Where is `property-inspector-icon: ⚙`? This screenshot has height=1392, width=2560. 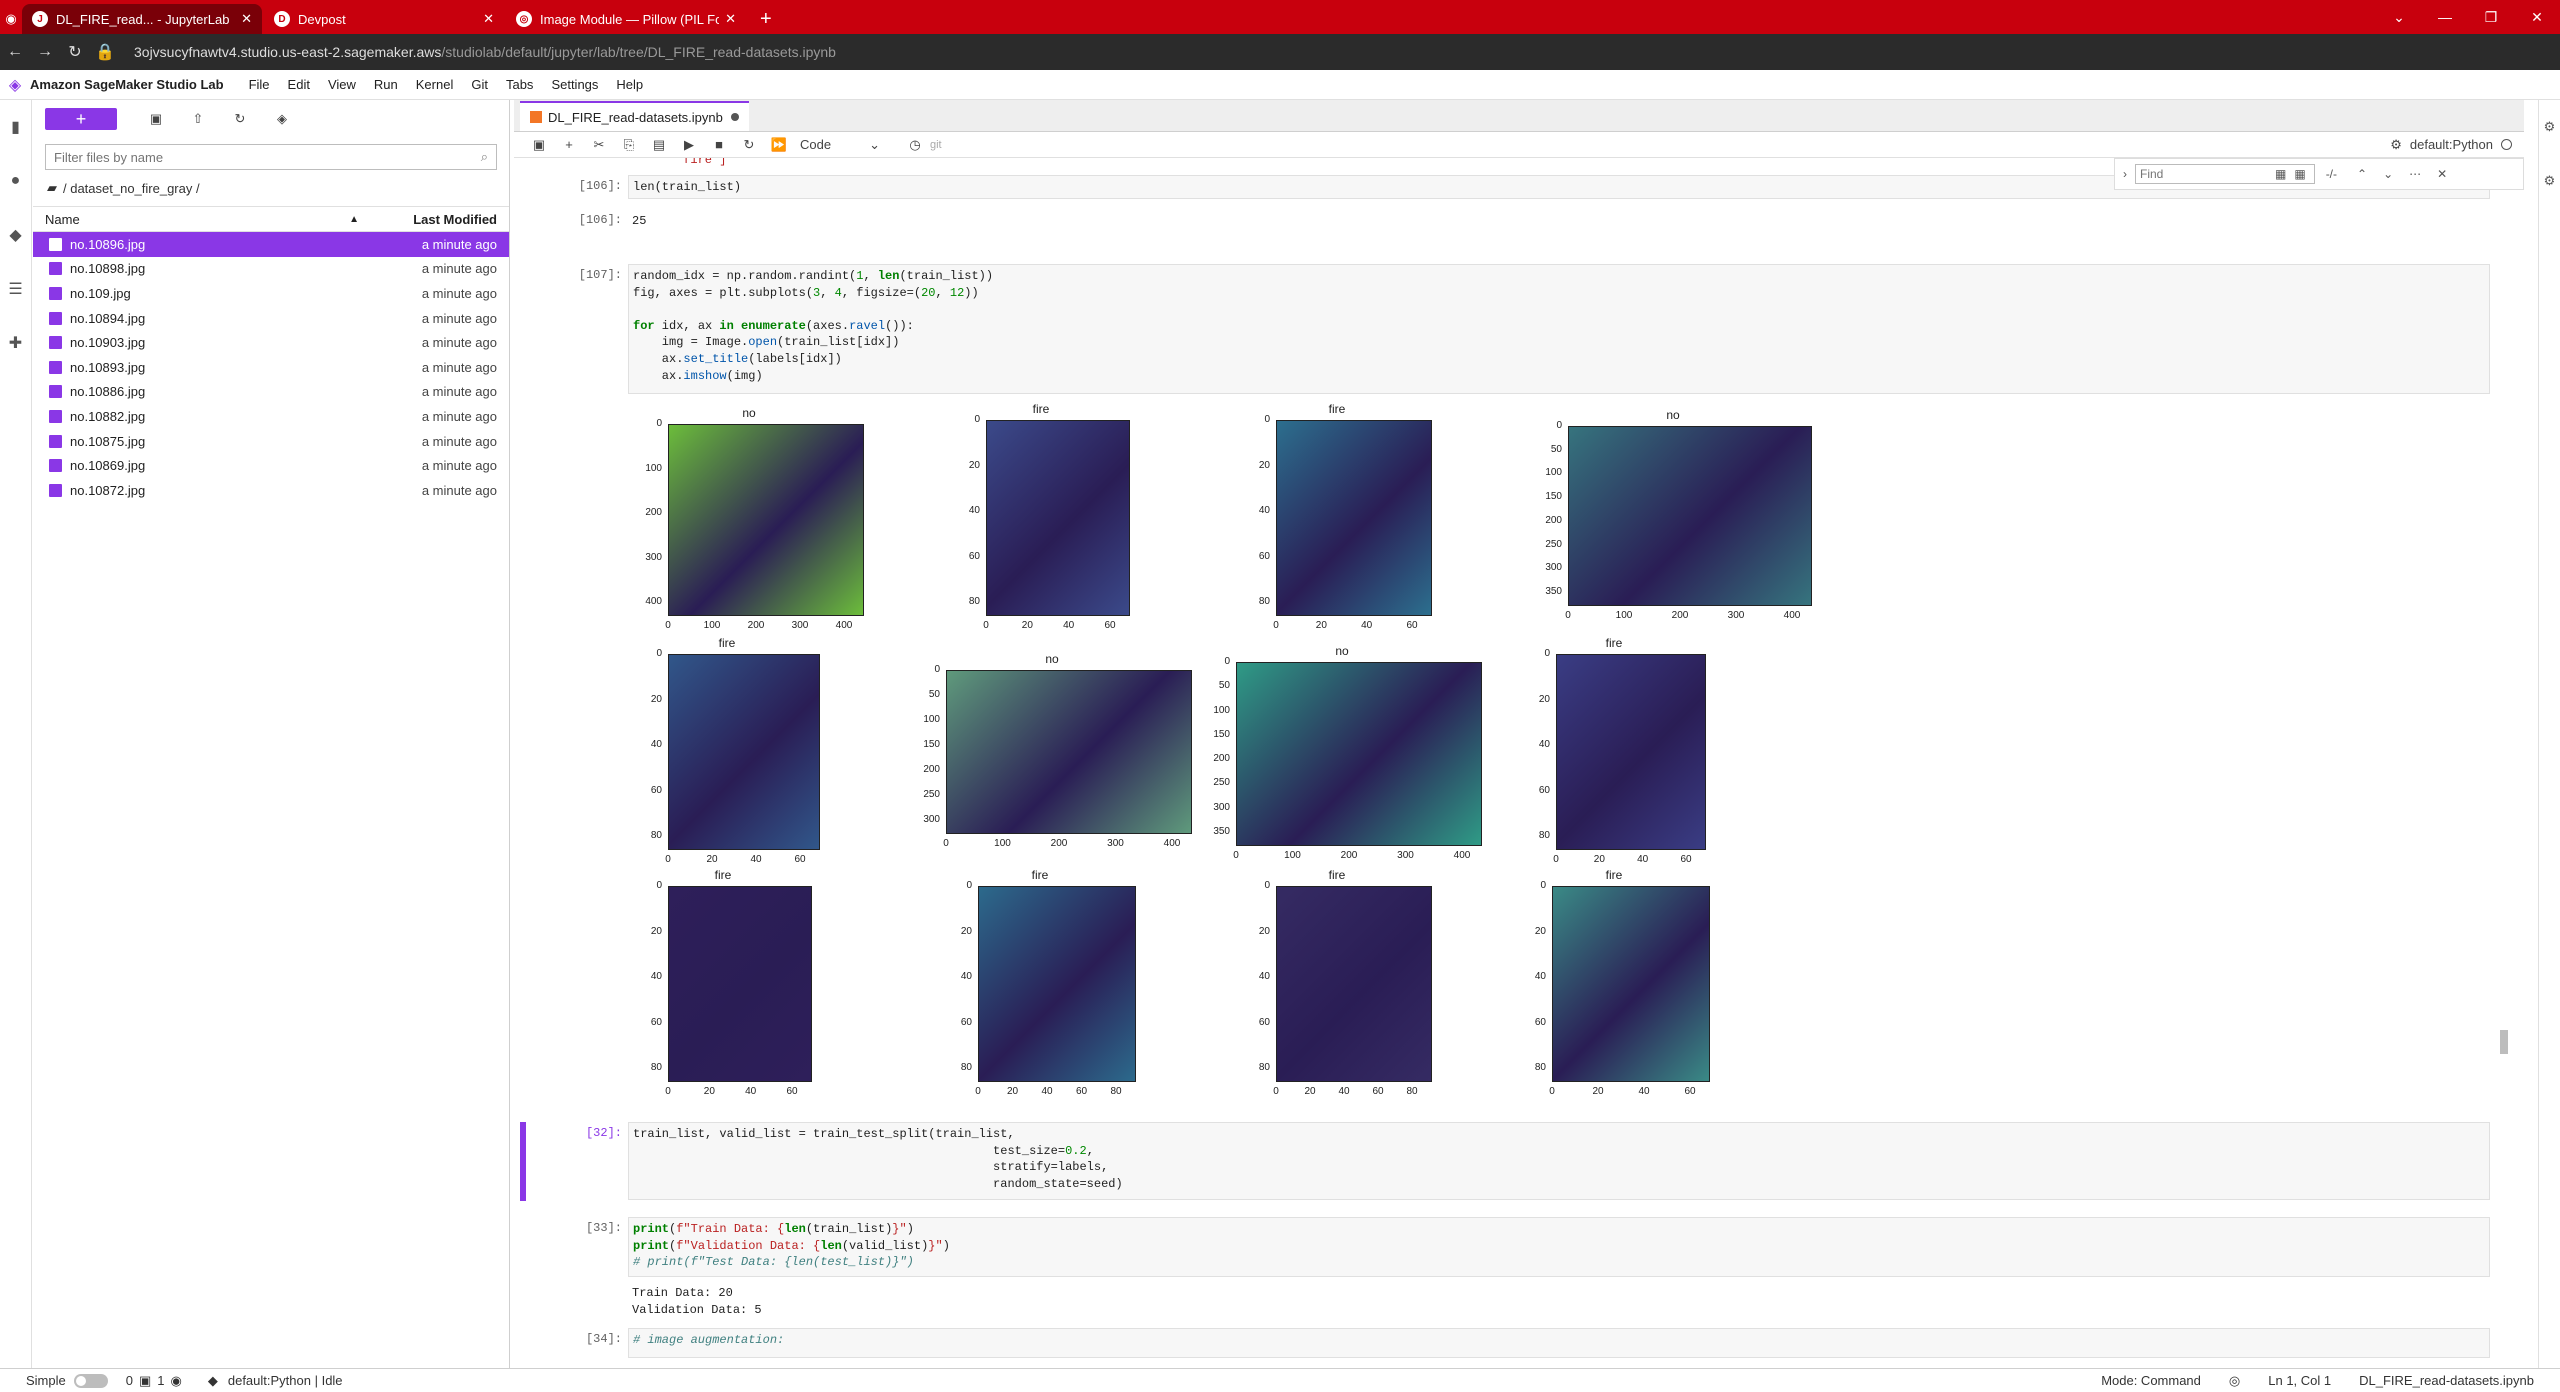 property-inspector-icon: ⚙ is located at coordinates (2549, 127).